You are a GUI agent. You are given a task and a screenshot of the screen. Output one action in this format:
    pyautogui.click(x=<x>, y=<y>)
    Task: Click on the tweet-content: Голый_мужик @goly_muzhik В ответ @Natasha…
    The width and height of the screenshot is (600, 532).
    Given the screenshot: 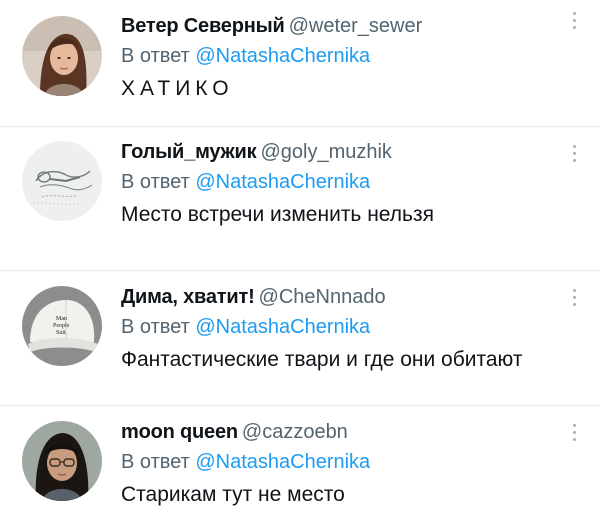 What is the action you would take?
    pyautogui.click(x=340, y=184)
    